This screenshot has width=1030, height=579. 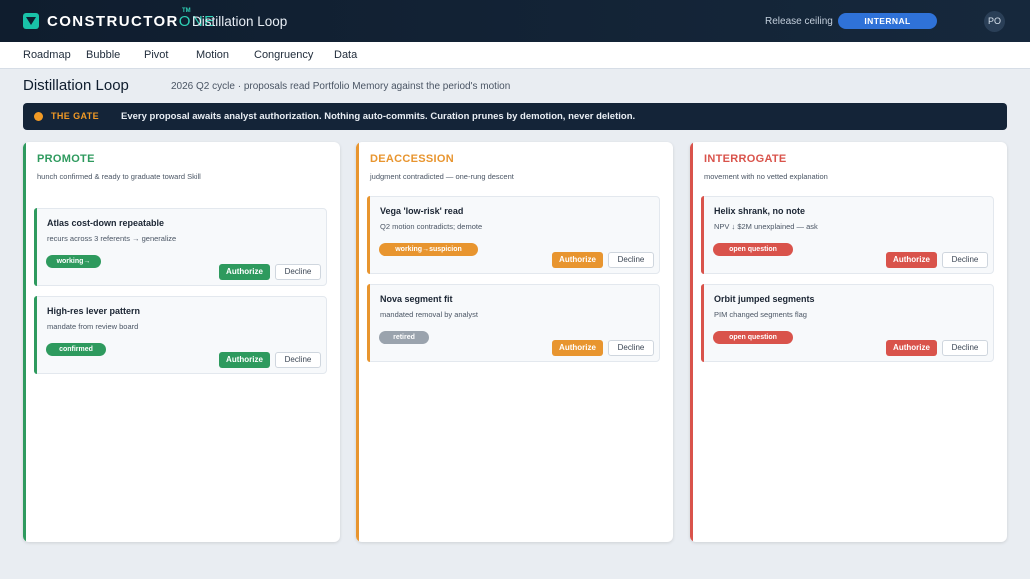 What do you see at coordinates (75, 116) in the screenshot?
I see `gate-label: THE GATE` at bounding box center [75, 116].